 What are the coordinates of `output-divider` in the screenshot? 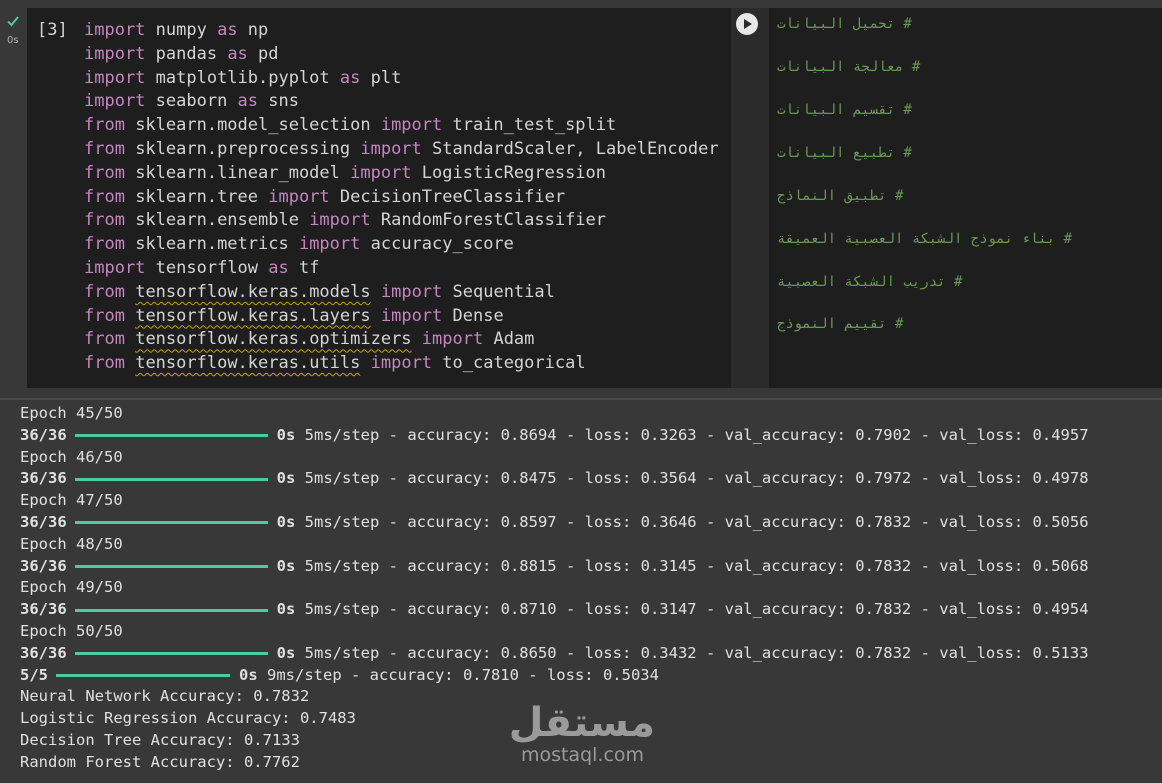 It's located at (581, 399).